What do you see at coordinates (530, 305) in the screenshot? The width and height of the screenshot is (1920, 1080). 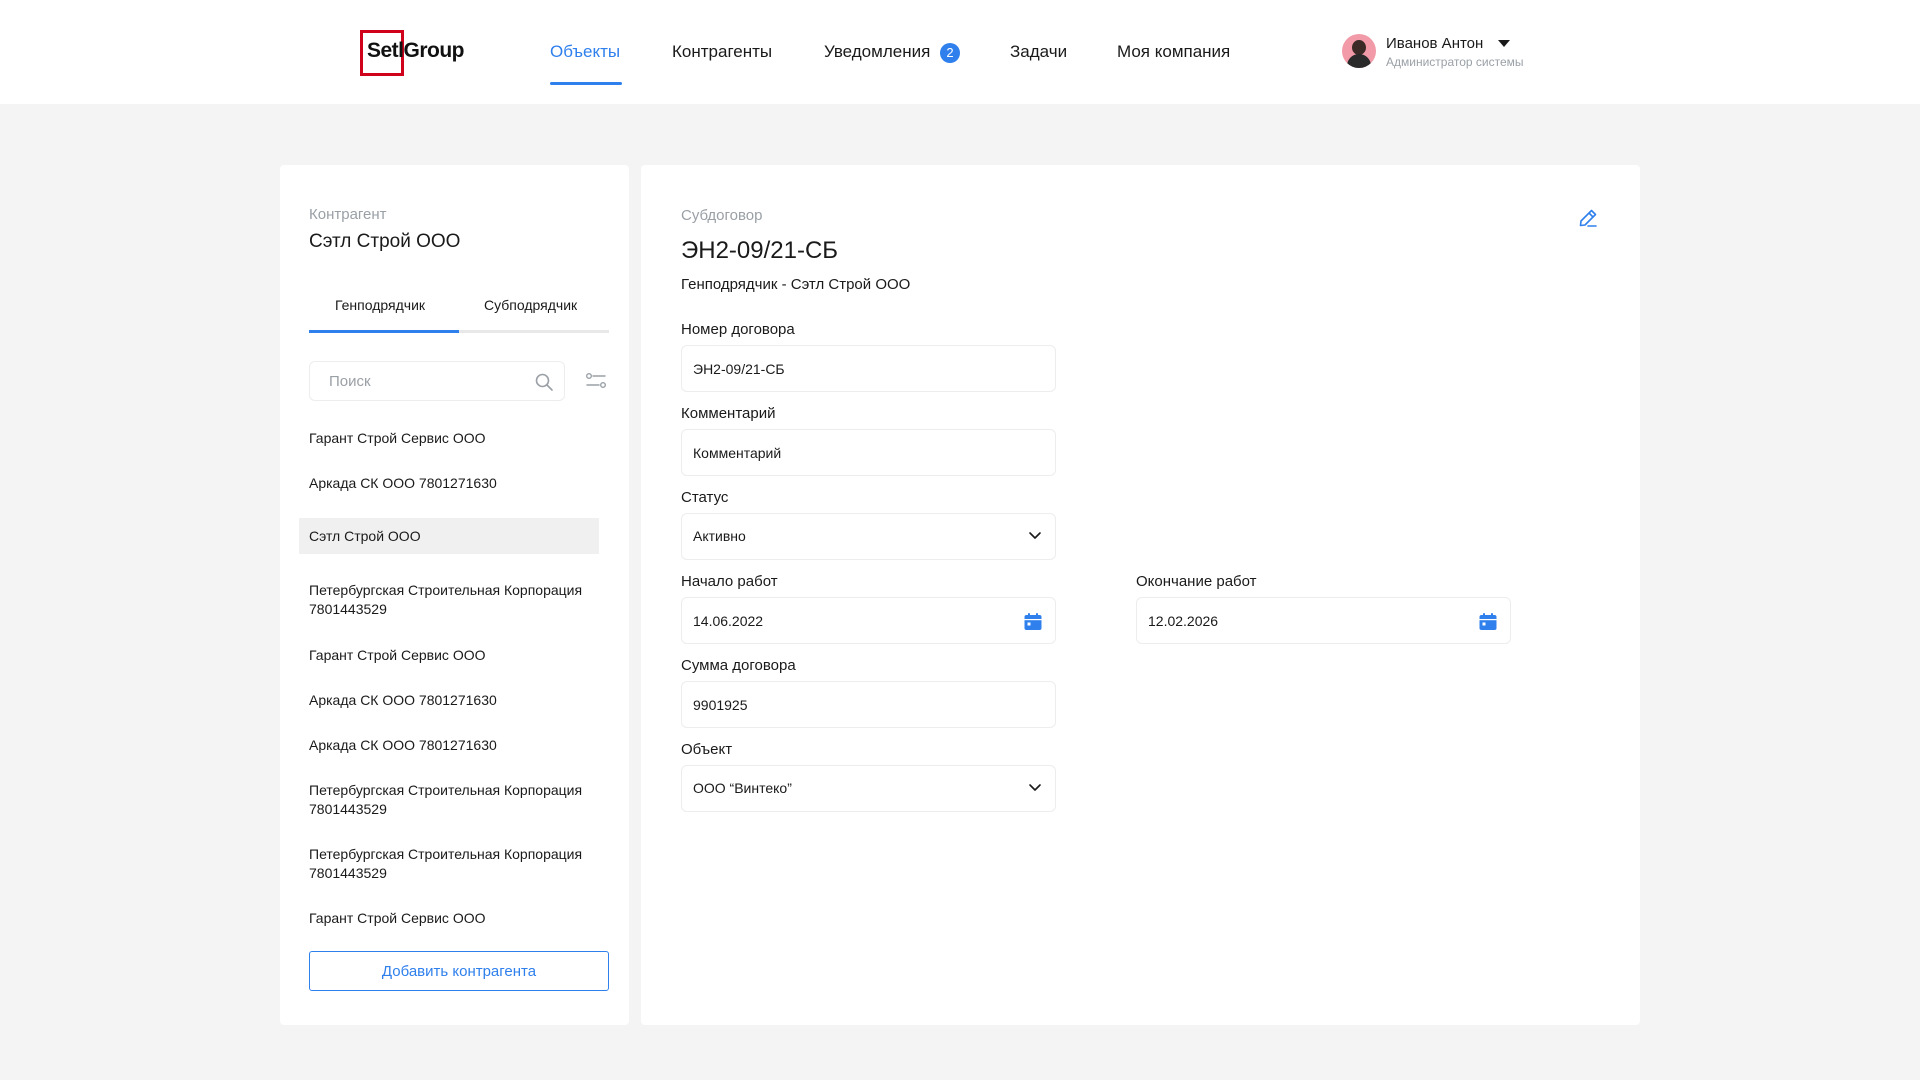 I see `tab-subcontractor: Субподрядчик` at bounding box center [530, 305].